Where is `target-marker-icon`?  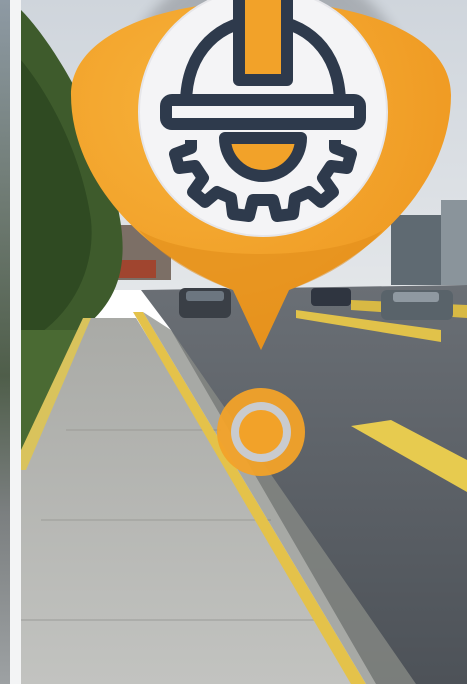
target-marker-icon is located at coordinates (261, 432).